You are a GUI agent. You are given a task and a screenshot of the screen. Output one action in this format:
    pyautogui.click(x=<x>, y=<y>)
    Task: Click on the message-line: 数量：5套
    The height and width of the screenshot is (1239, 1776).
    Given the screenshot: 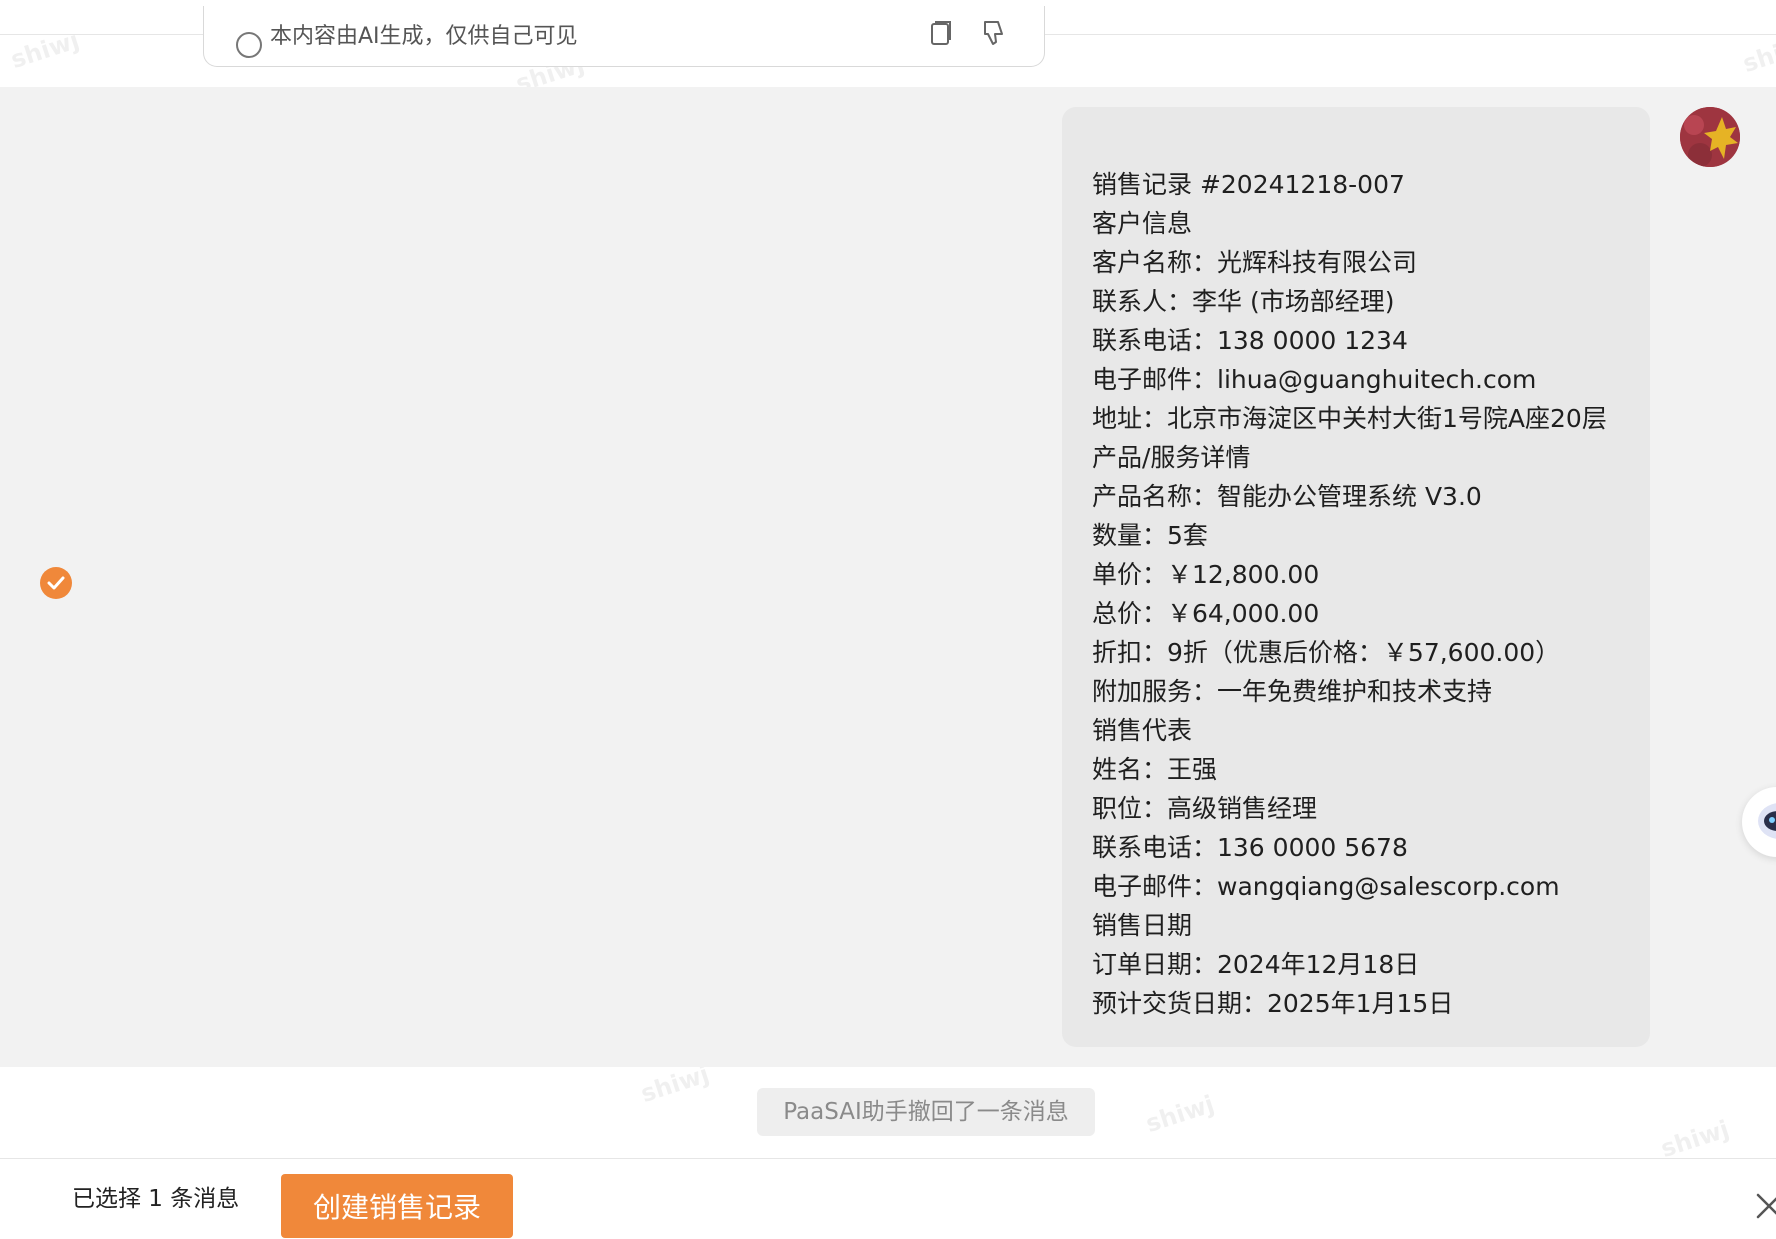 What is the action you would take?
    pyautogui.click(x=1150, y=535)
    